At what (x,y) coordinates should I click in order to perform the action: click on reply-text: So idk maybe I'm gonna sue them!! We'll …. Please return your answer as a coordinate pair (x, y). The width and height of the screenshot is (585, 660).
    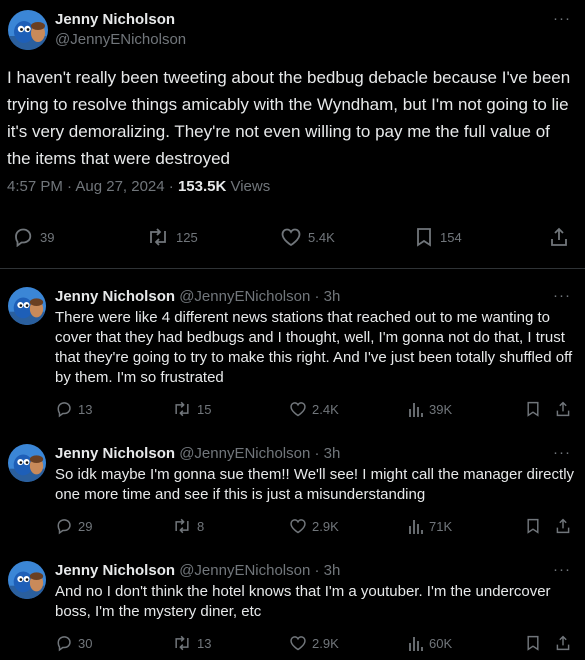
    Looking at the image, I should click on (315, 484).